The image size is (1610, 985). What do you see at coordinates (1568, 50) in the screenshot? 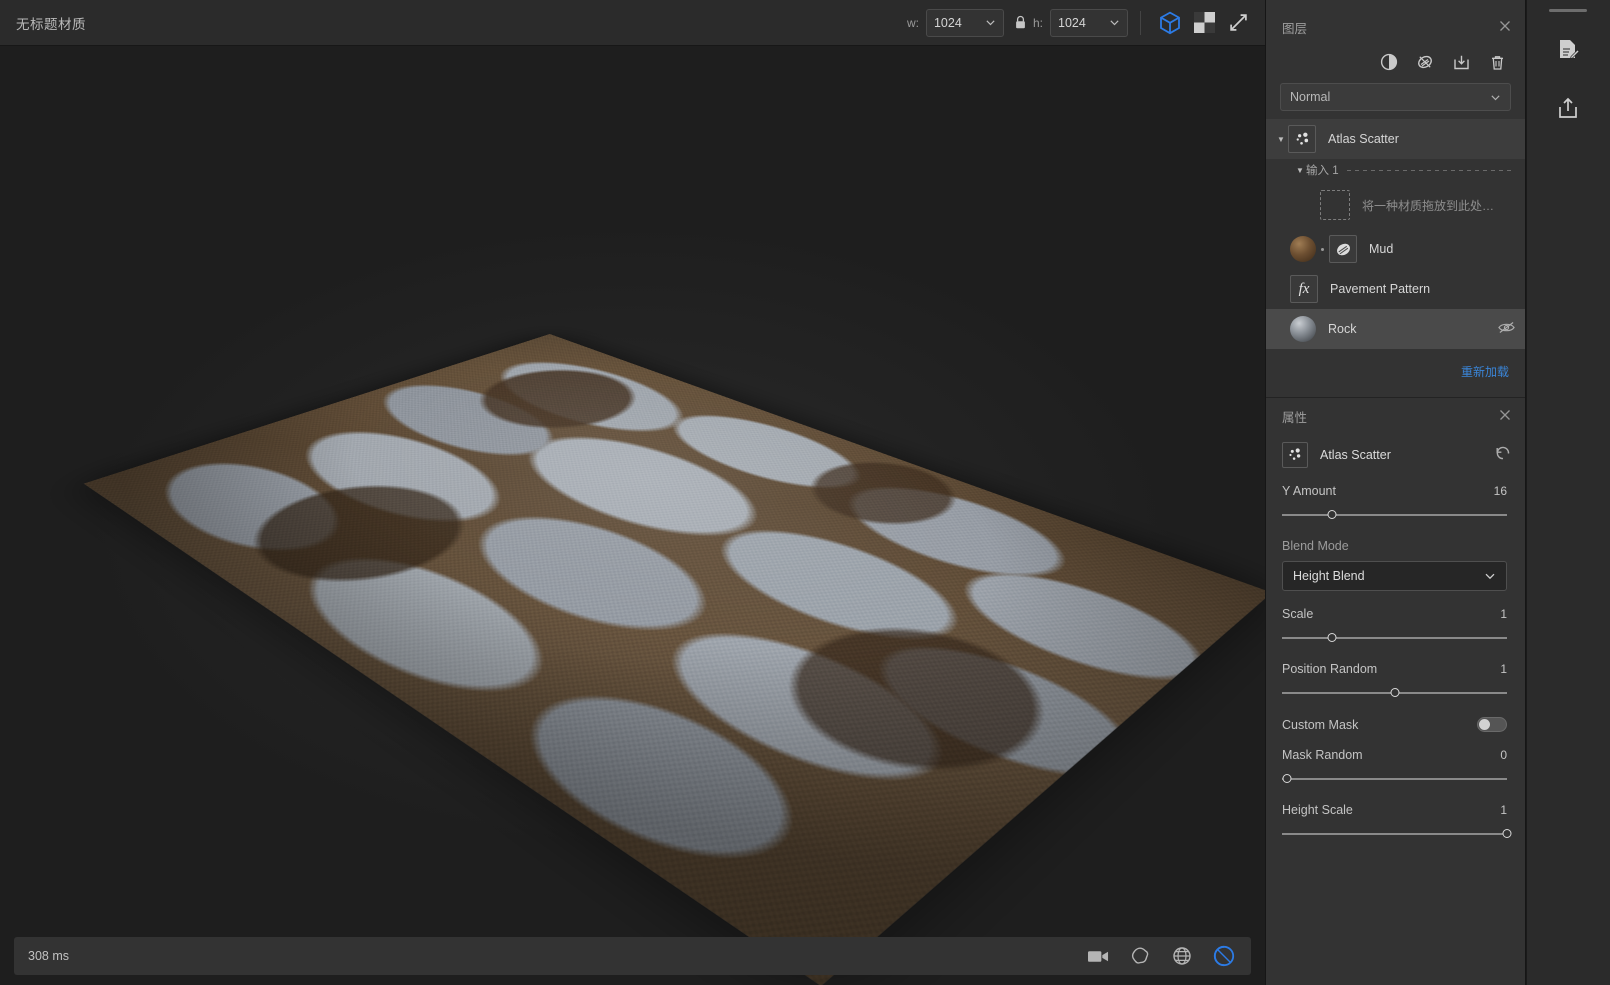
I see `export-document-icon` at bounding box center [1568, 50].